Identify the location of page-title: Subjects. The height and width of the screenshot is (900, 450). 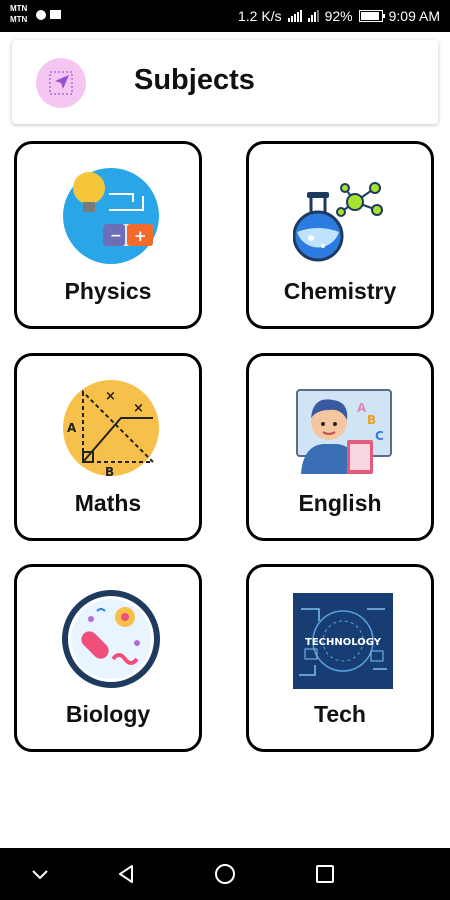
(194, 80).